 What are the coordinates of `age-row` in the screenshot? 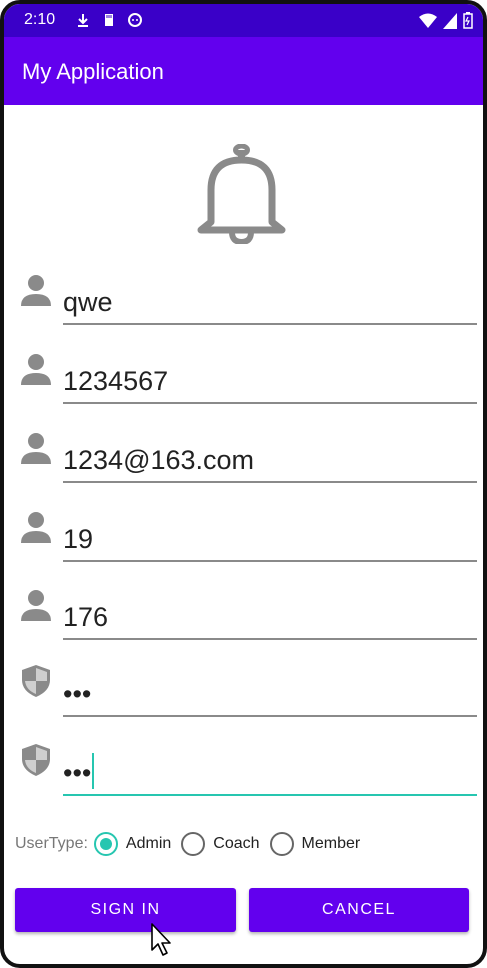 It's located at (243, 541).